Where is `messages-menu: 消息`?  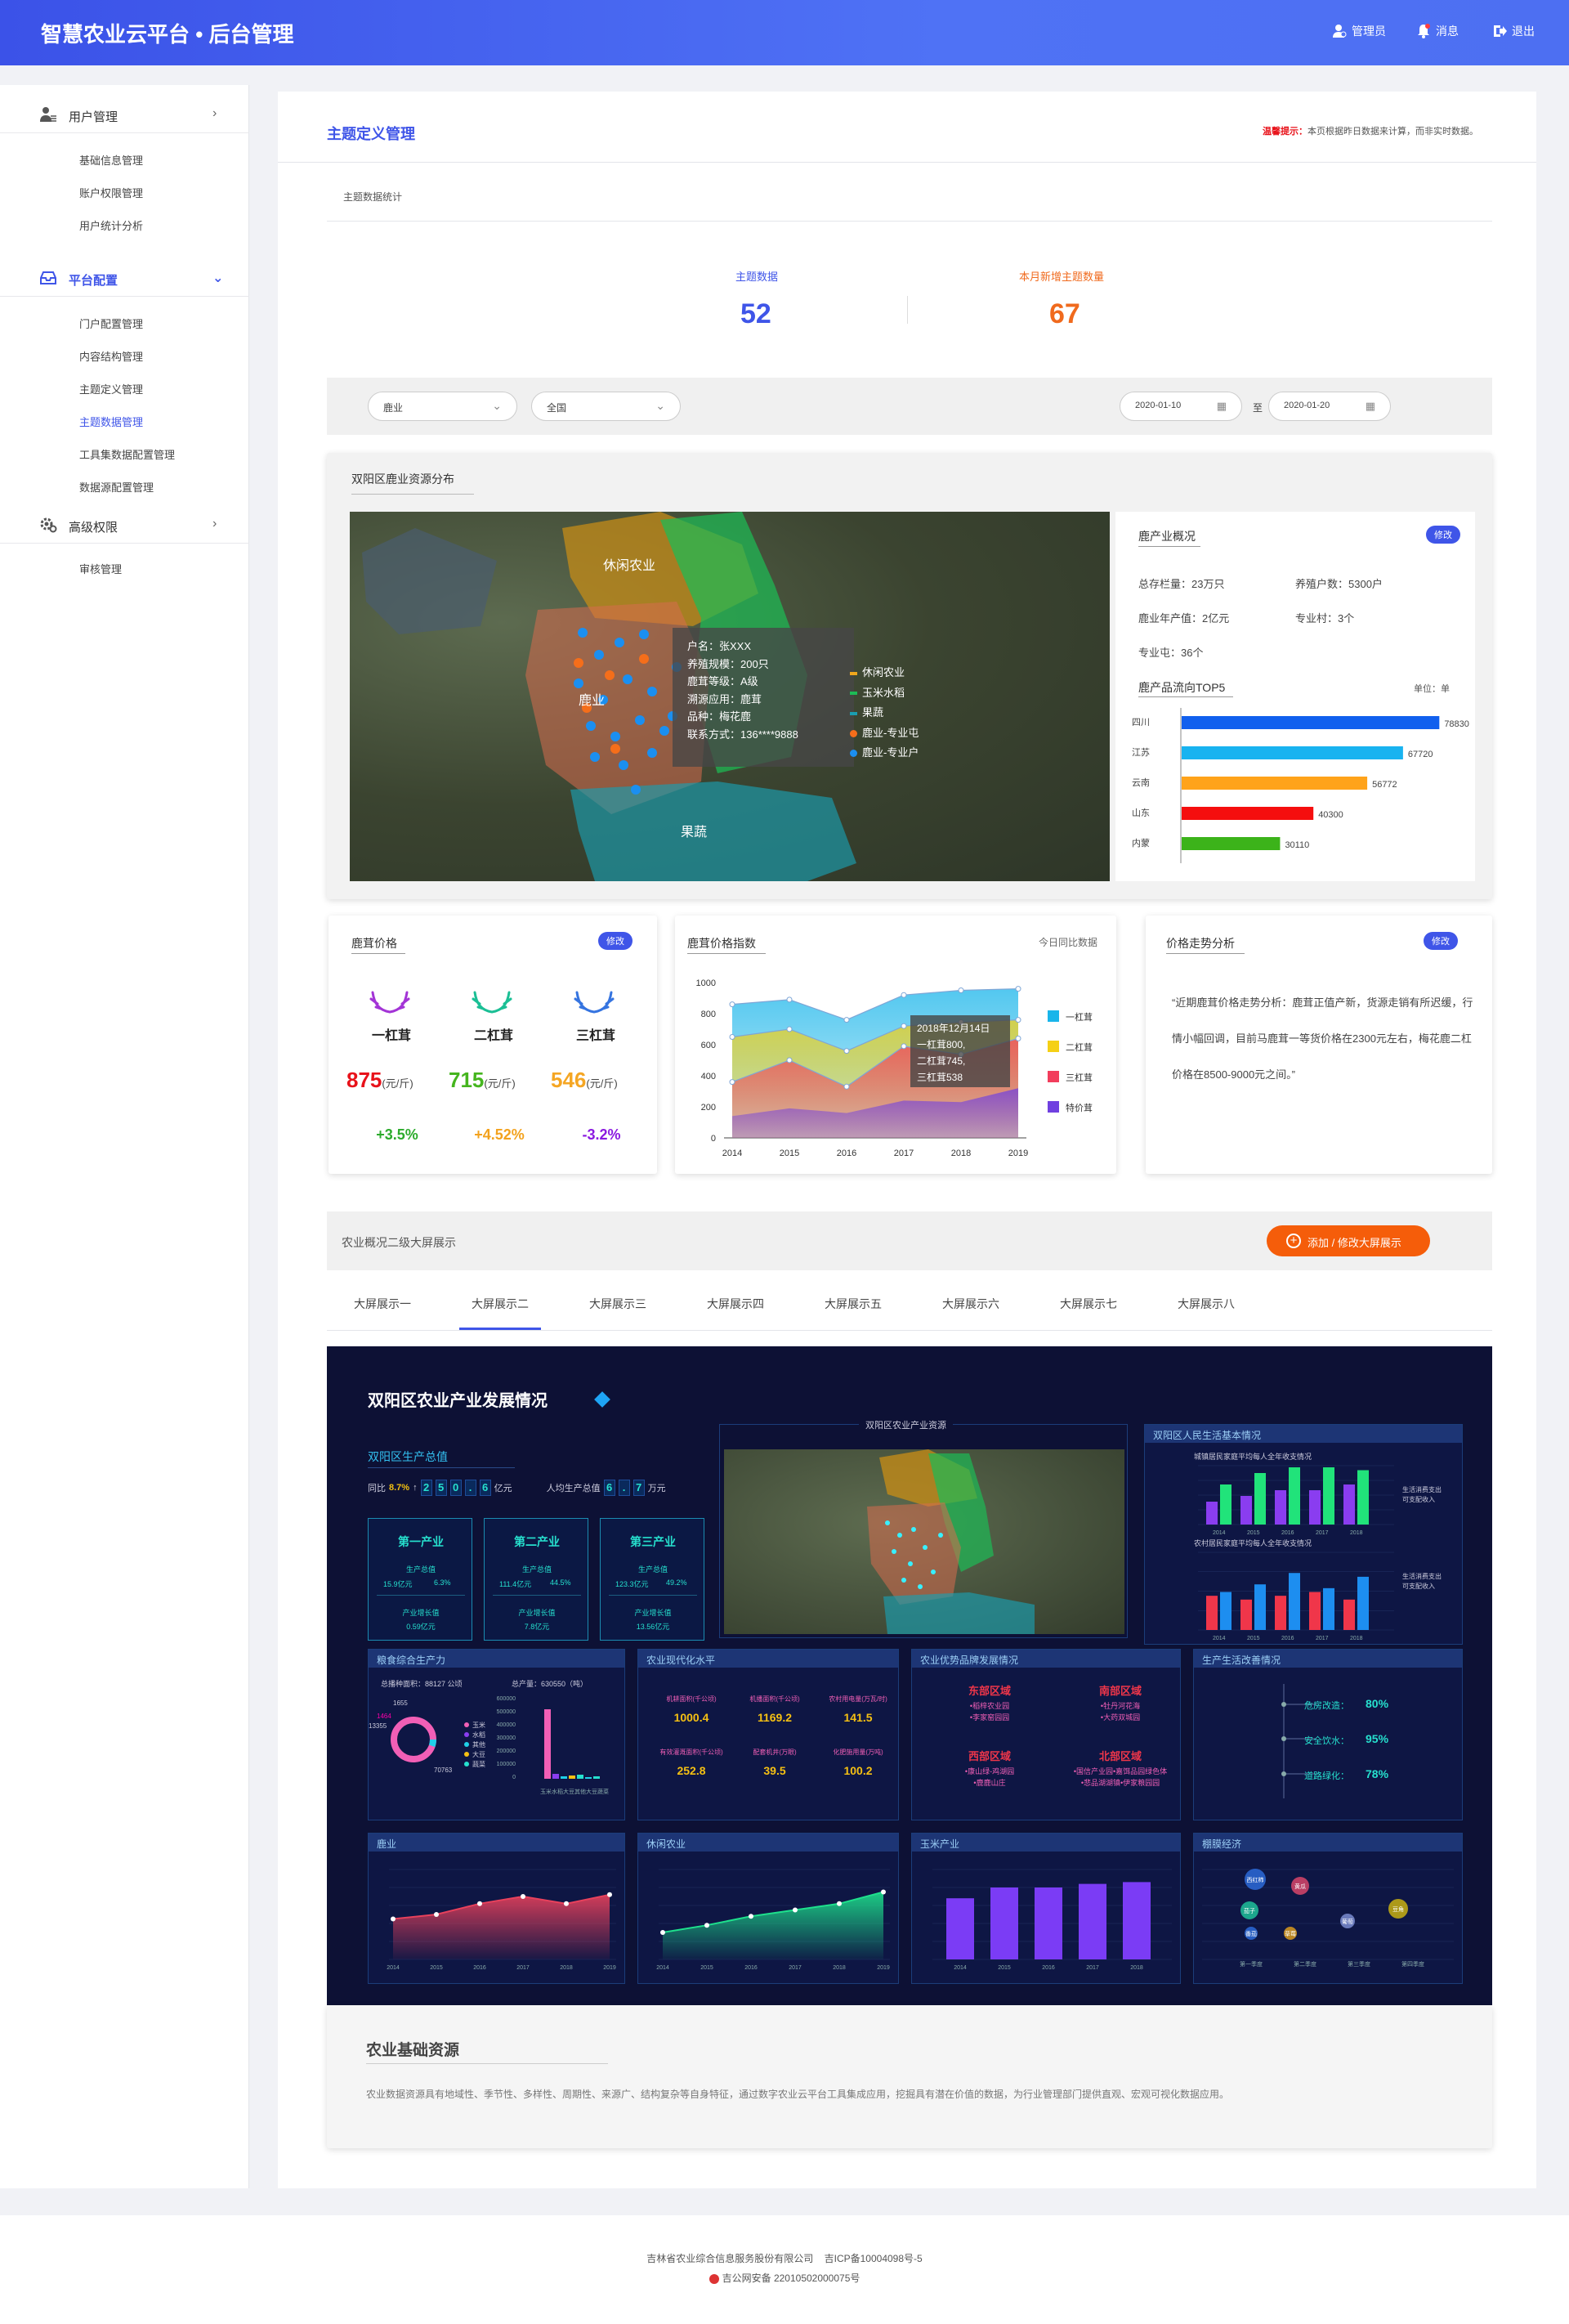 messages-menu: 消息 is located at coordinates (1437, 31).